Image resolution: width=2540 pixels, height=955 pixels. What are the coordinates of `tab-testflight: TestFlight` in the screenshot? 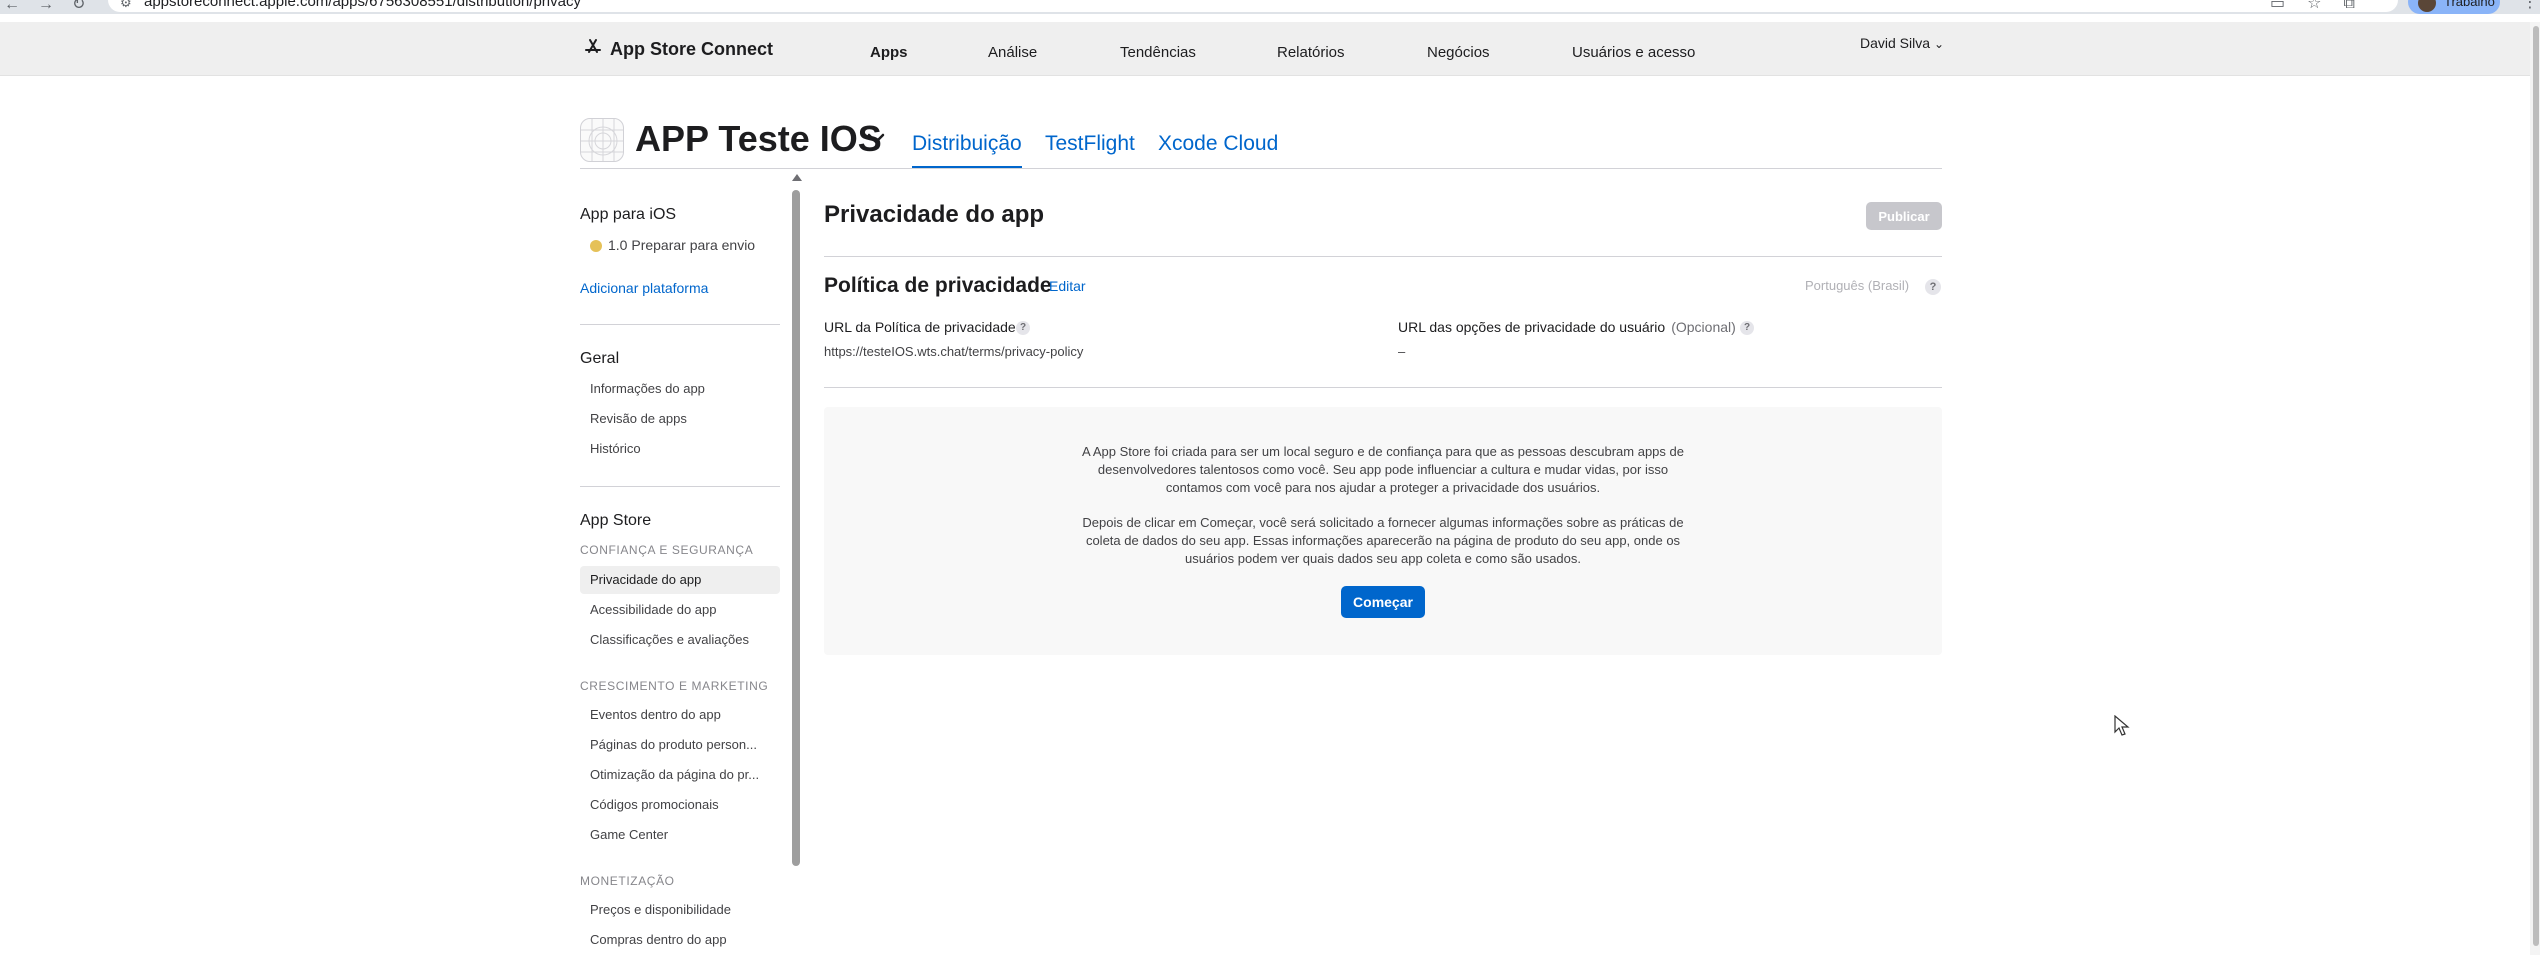 It's located at (1090, 144).